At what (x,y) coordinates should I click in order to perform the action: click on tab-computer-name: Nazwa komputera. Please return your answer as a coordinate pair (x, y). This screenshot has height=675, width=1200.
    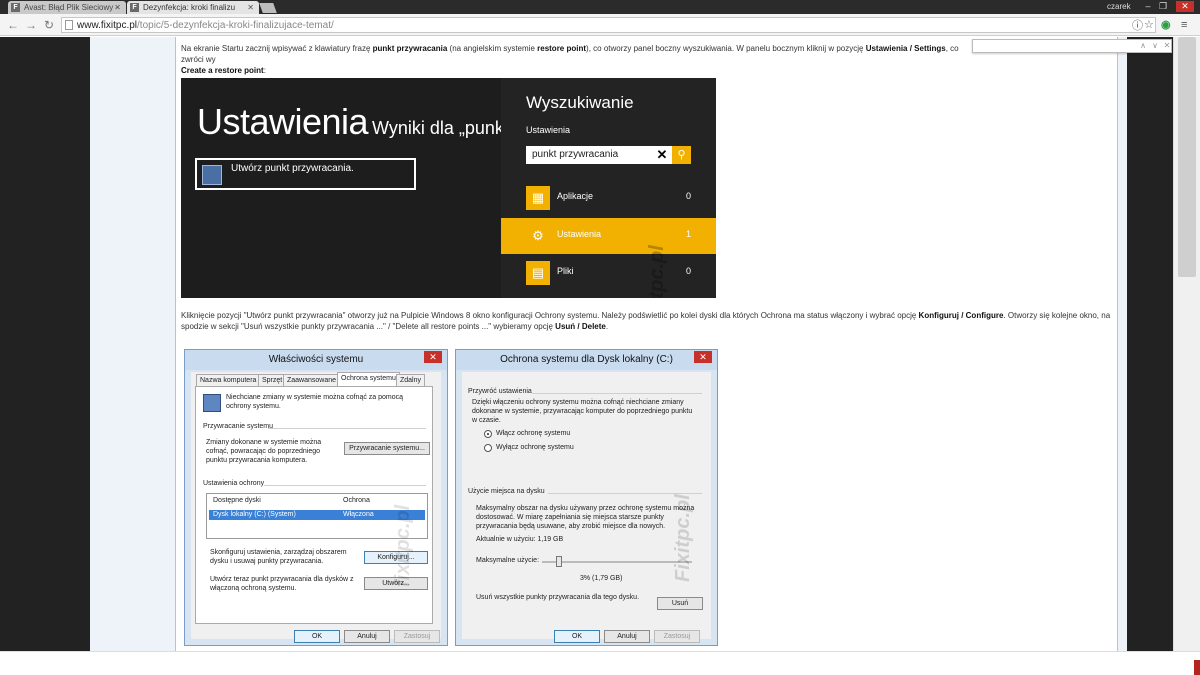
    Looking at the image, I should click on (228, 380).